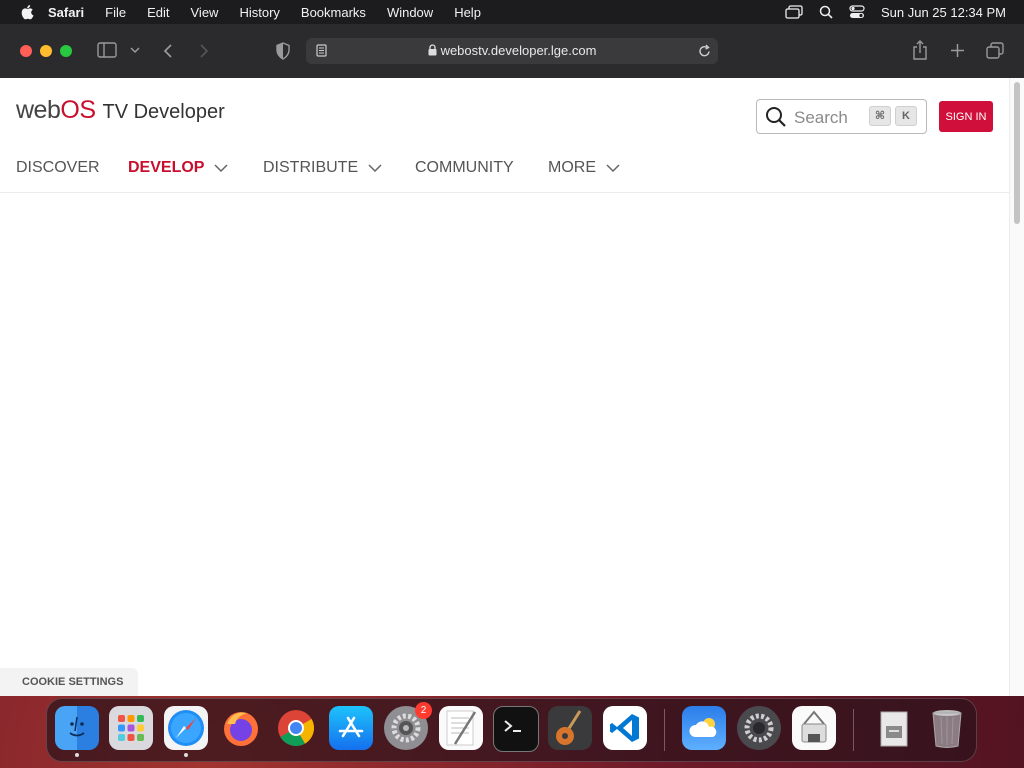 This screenshot has width=1024, height=768. Describe the element at coordinates (26, 51) in the screenshot. I see `close-window-button` at that location.